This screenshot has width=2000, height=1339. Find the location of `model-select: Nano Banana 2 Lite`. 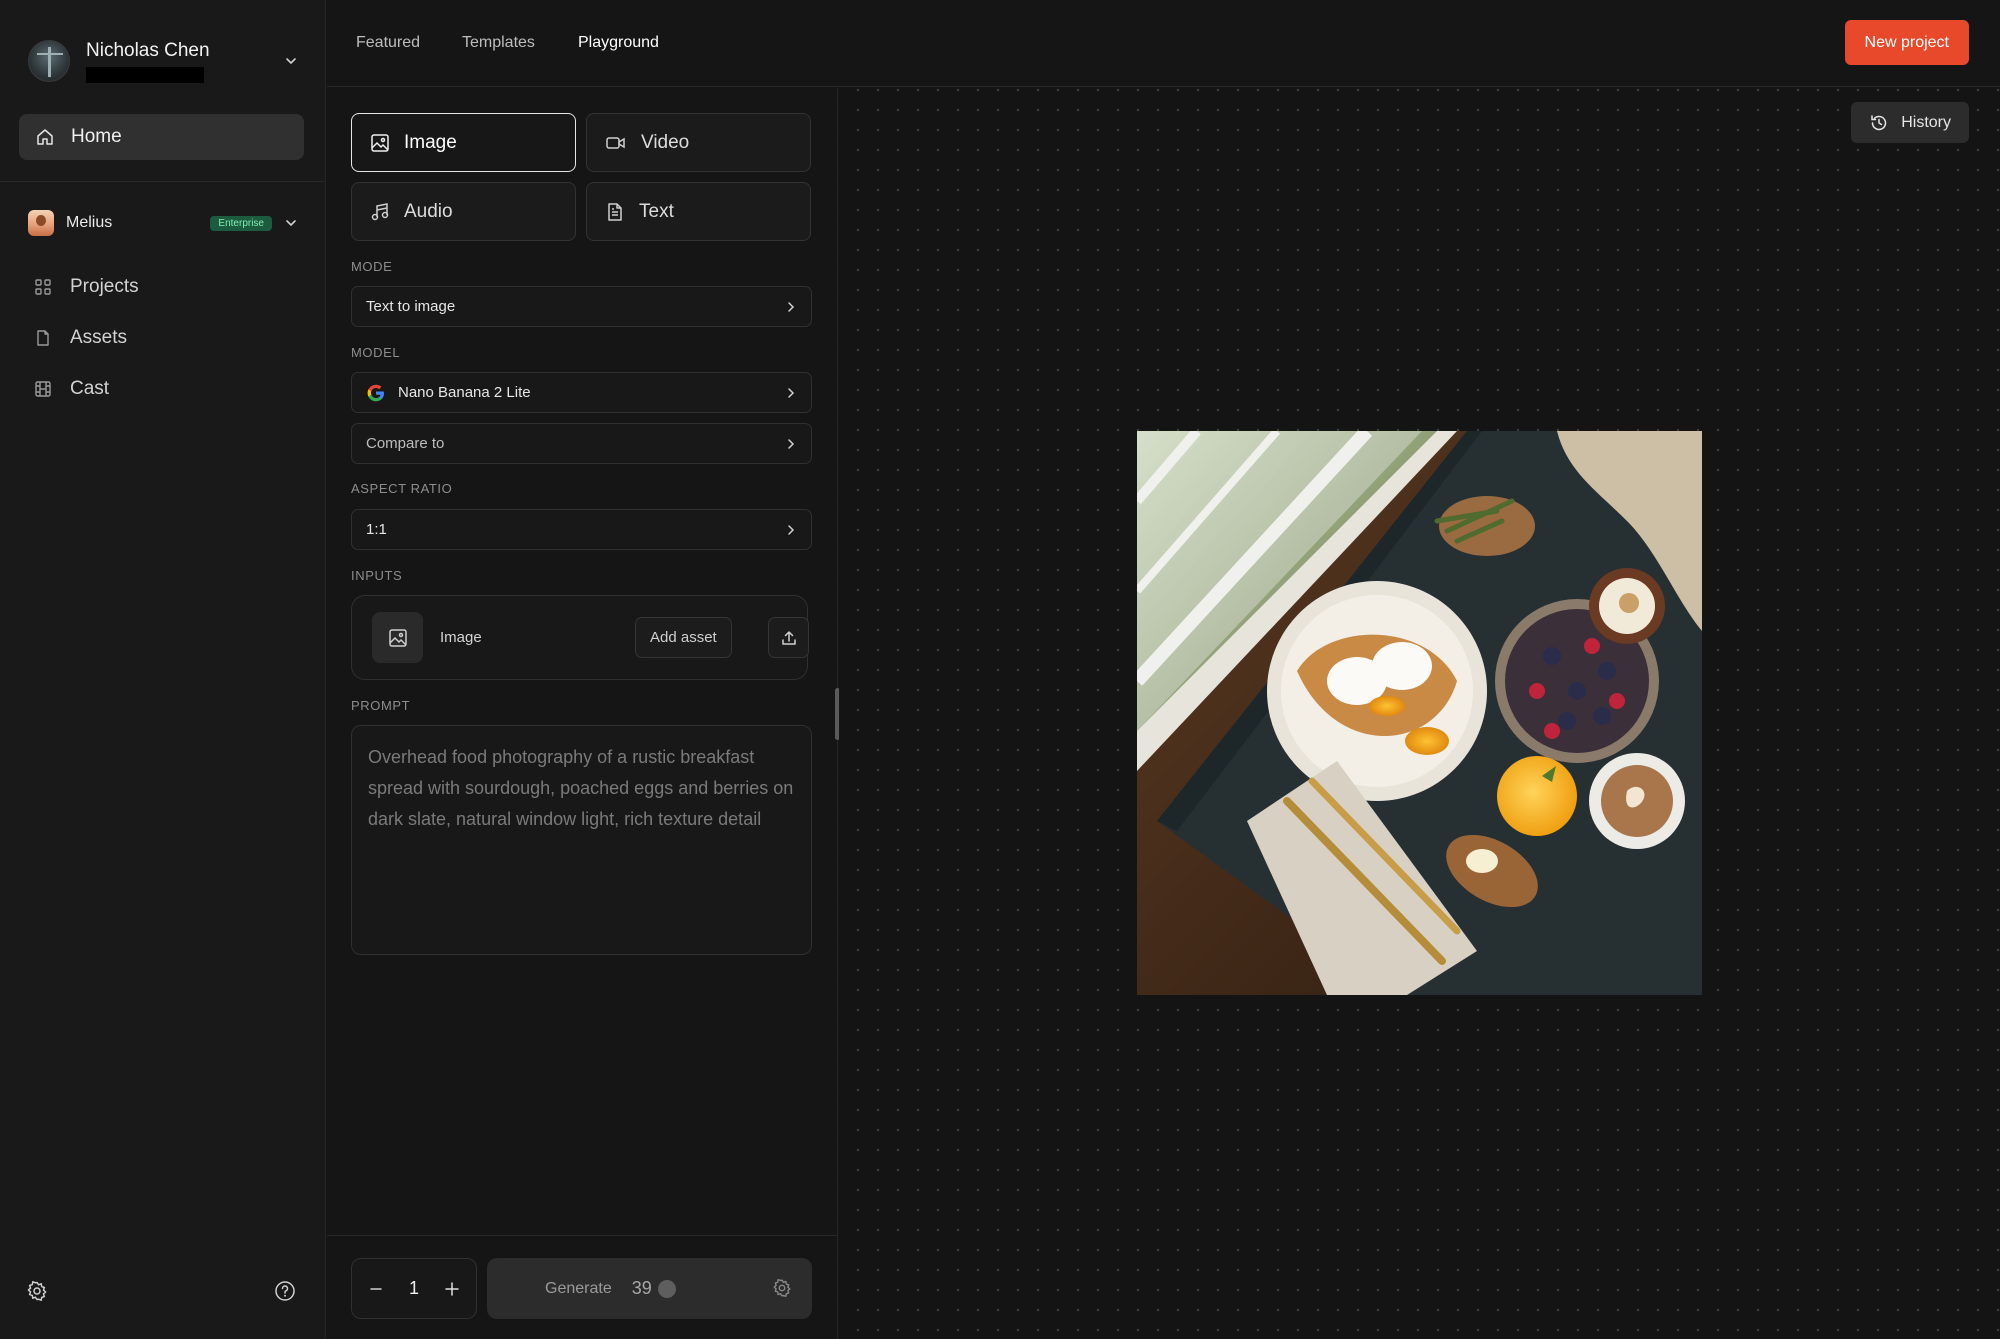

model-select: Nano Banana 2 Lite is located at coordinates (581, 392).